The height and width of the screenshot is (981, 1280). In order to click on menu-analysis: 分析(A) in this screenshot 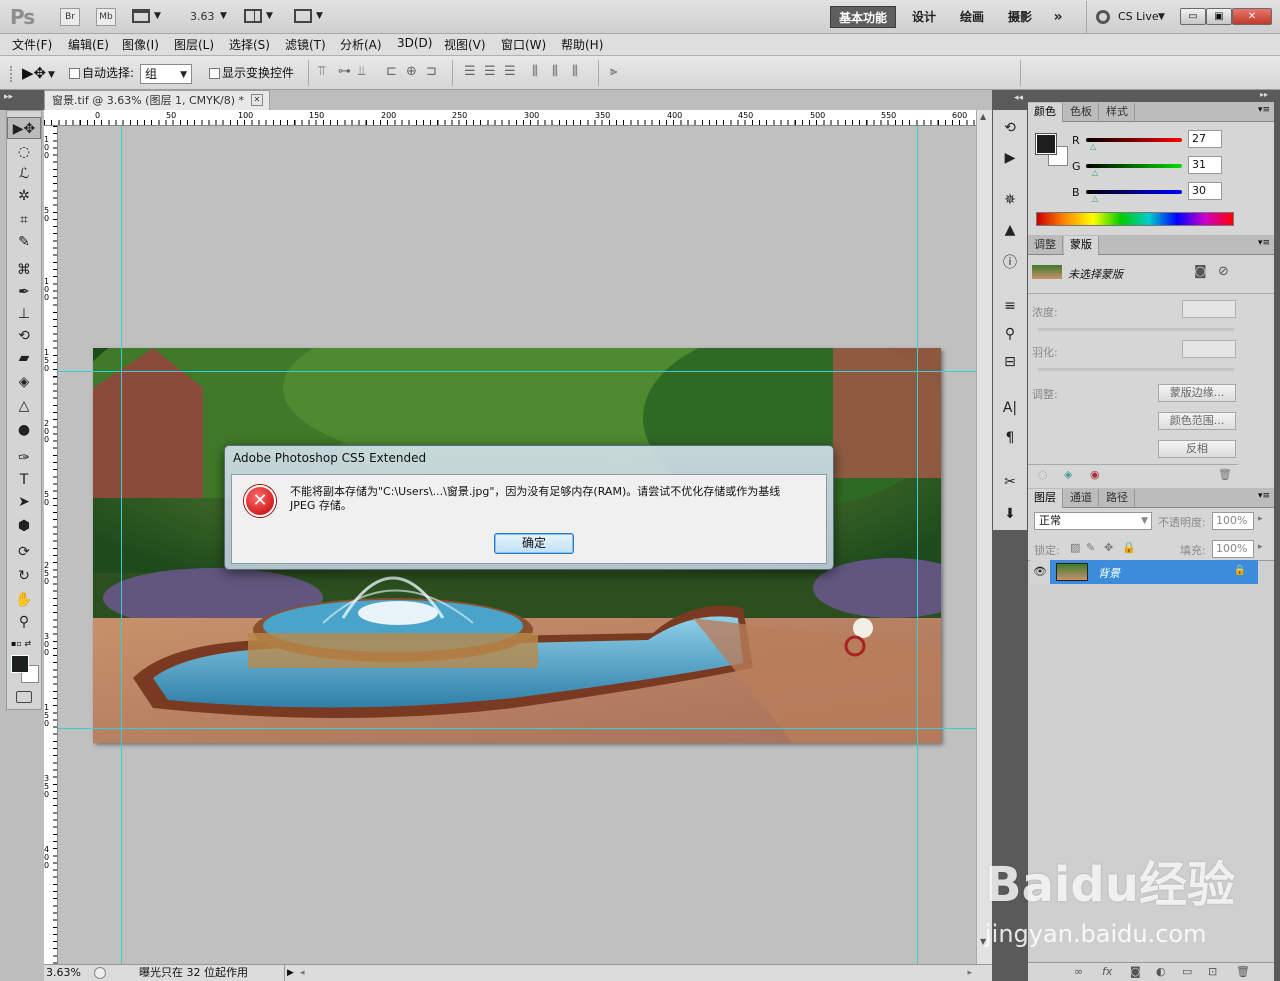, I will do `click(361, 44)`.